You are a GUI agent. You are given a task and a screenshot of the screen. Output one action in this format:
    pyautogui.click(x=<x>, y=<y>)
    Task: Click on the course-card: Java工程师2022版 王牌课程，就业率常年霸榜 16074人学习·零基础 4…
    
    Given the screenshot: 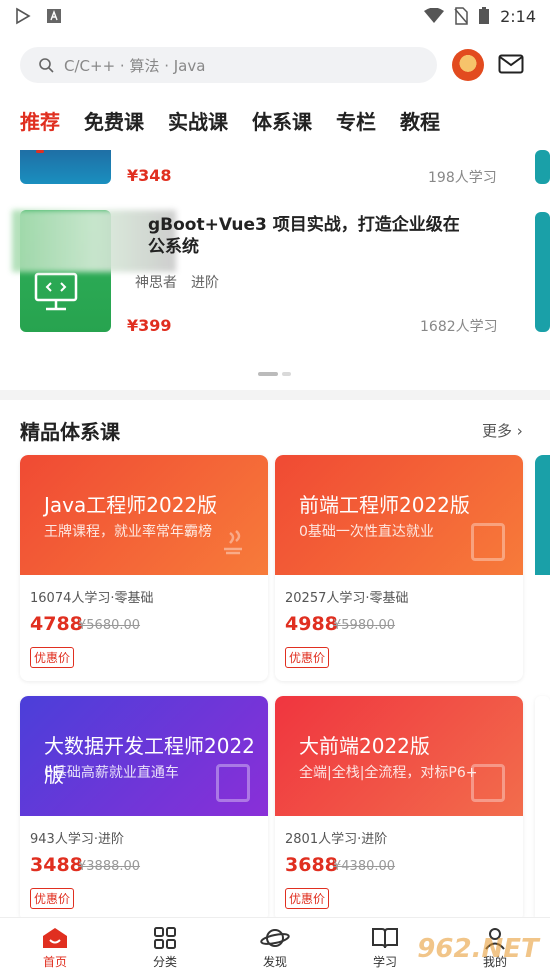 What is the action you would take?
    pyautogui.click(x=144, y=568)
    